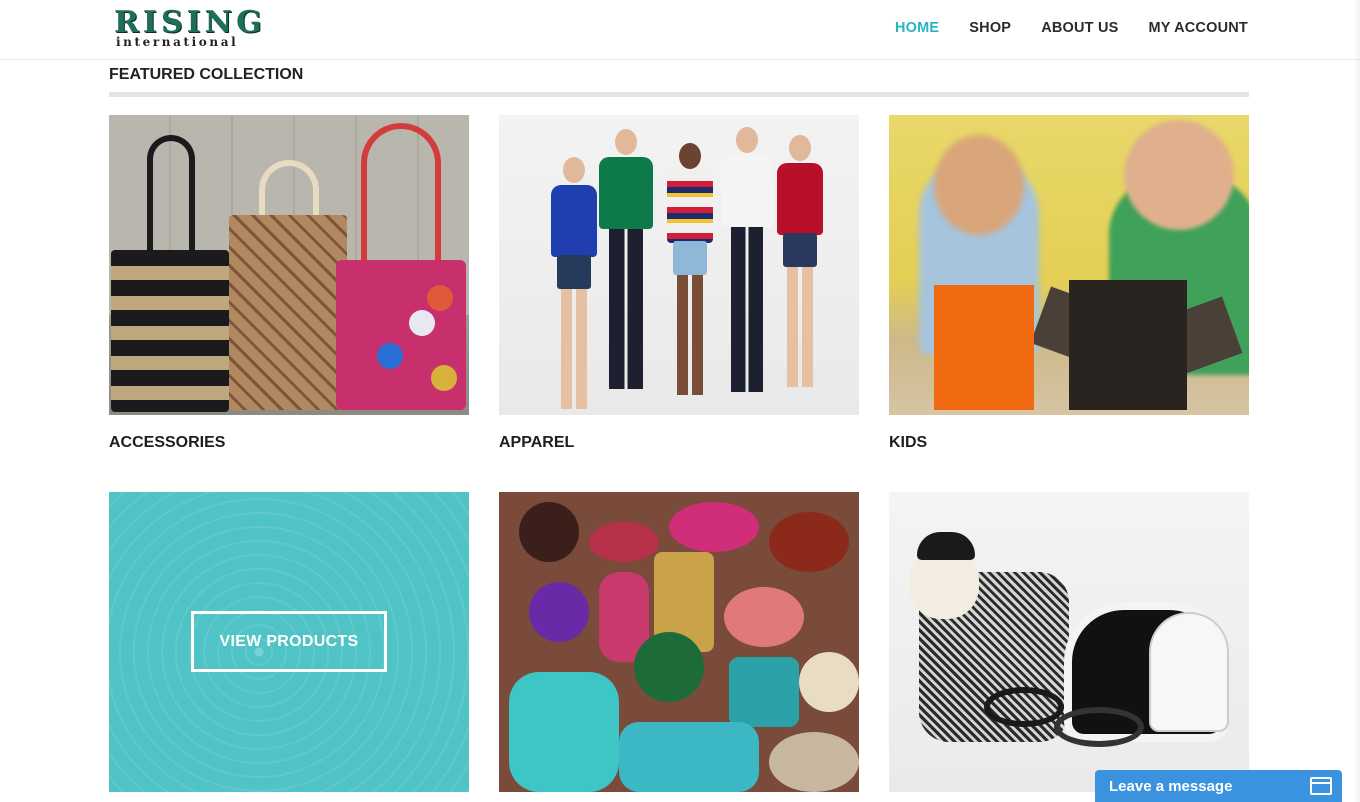  I want to click on logo: RISING international, so click(192, 29).